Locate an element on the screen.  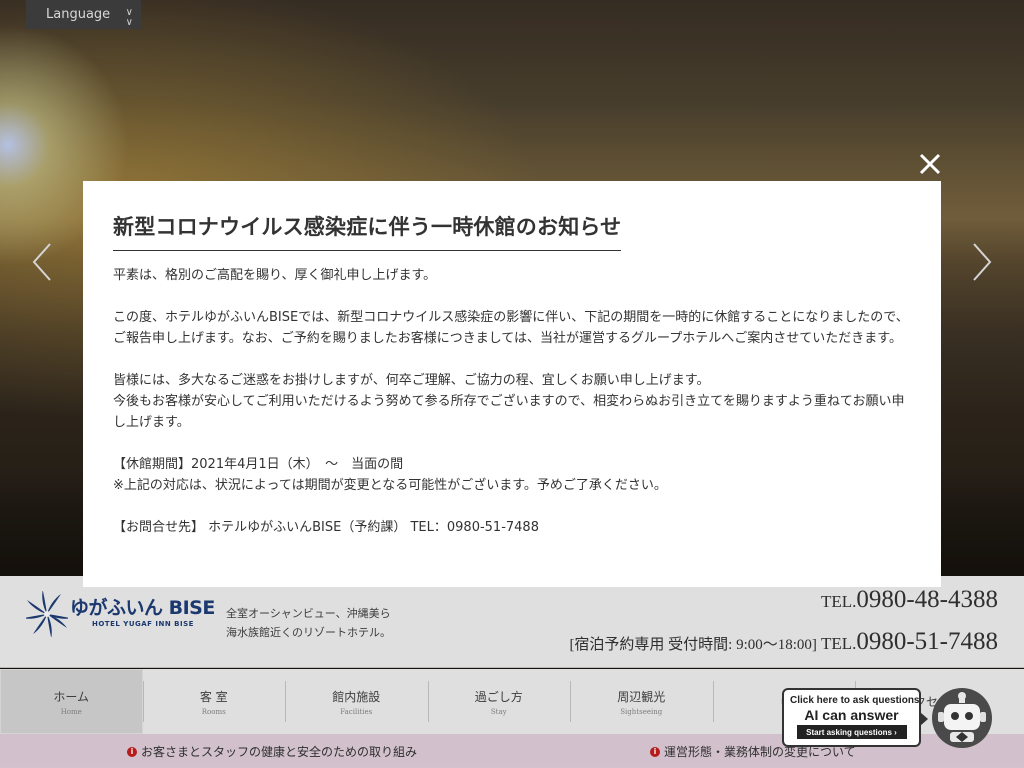
slider-next-button is located at coordinates (981, 262).